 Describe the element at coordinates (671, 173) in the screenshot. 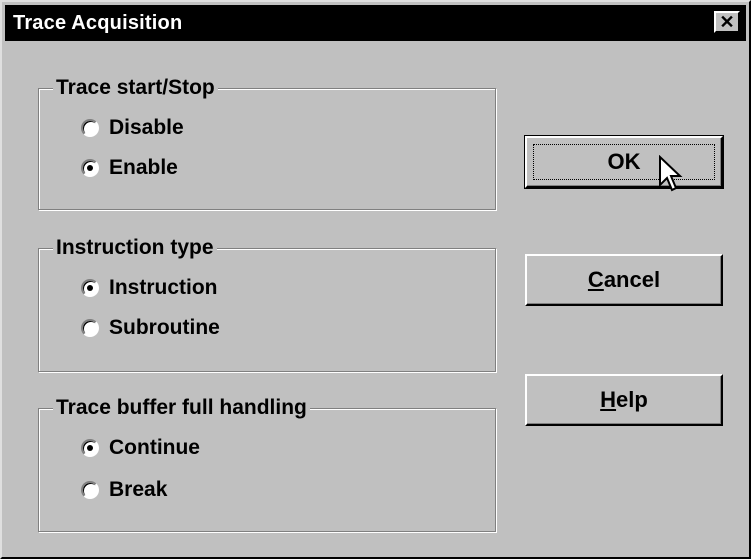

I see `arrow-pointer-icon` at that location.